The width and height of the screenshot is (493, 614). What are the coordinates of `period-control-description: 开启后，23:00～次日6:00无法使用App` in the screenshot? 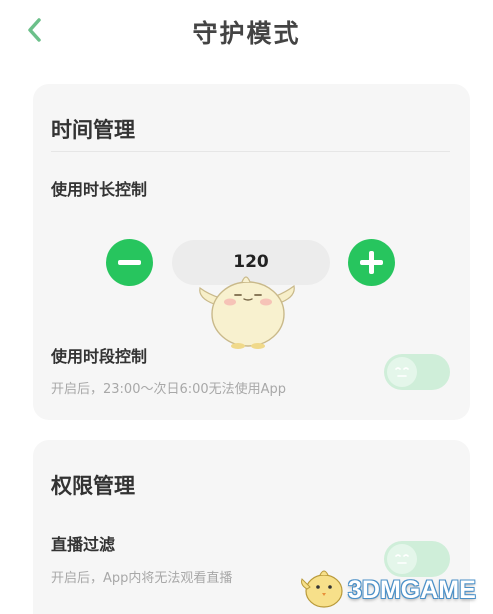 It's located at (169, 389).